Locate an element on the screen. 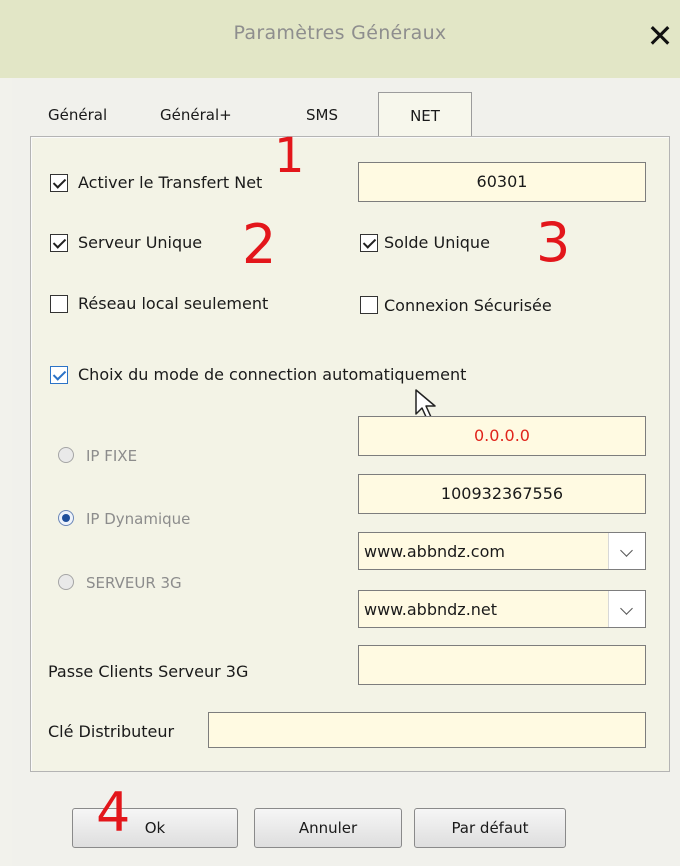 The height and width of the screenshot is (866, 680). annotation-2: 2 is located at coordinates (259, 244).